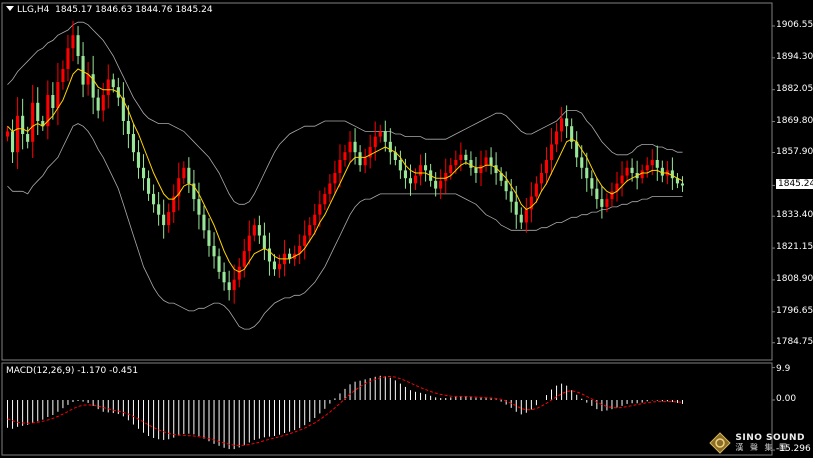 The height and width of the screenshot is (458, 813). I want to click on macd-tick-label: 9.9, so click(783, 369).